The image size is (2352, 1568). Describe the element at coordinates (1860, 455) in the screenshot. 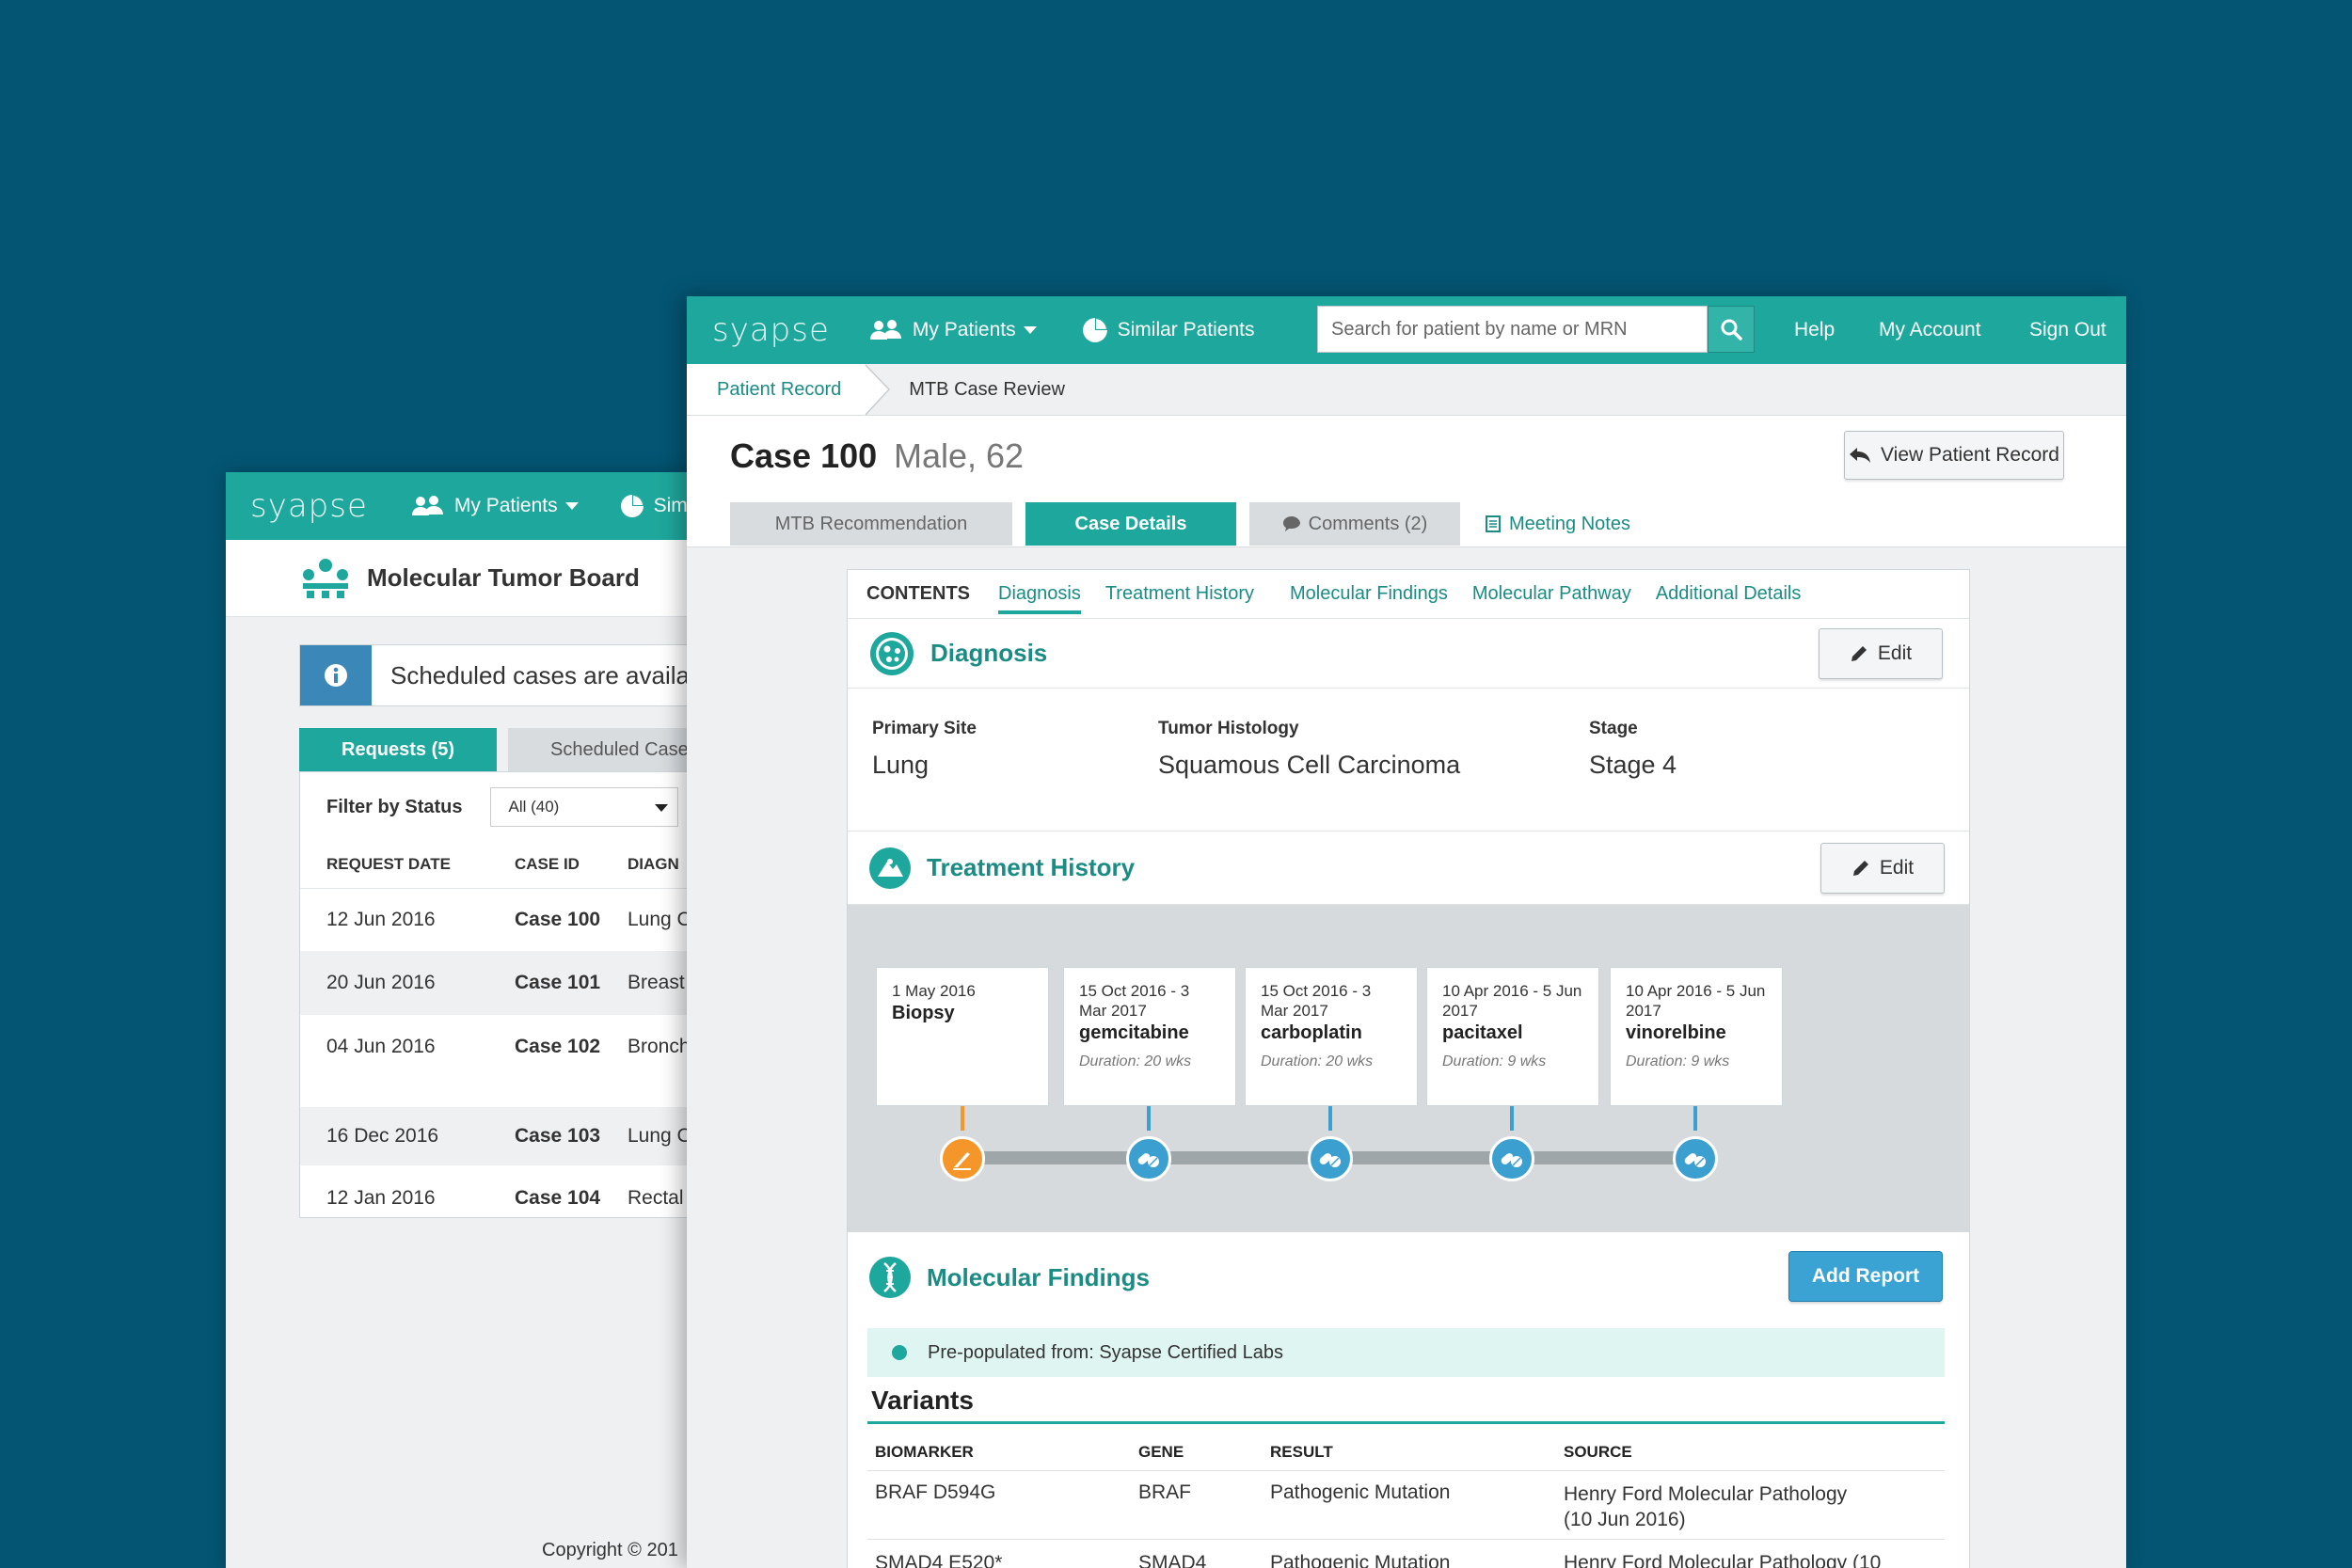

I see `reply-arrow-icon` at that location.